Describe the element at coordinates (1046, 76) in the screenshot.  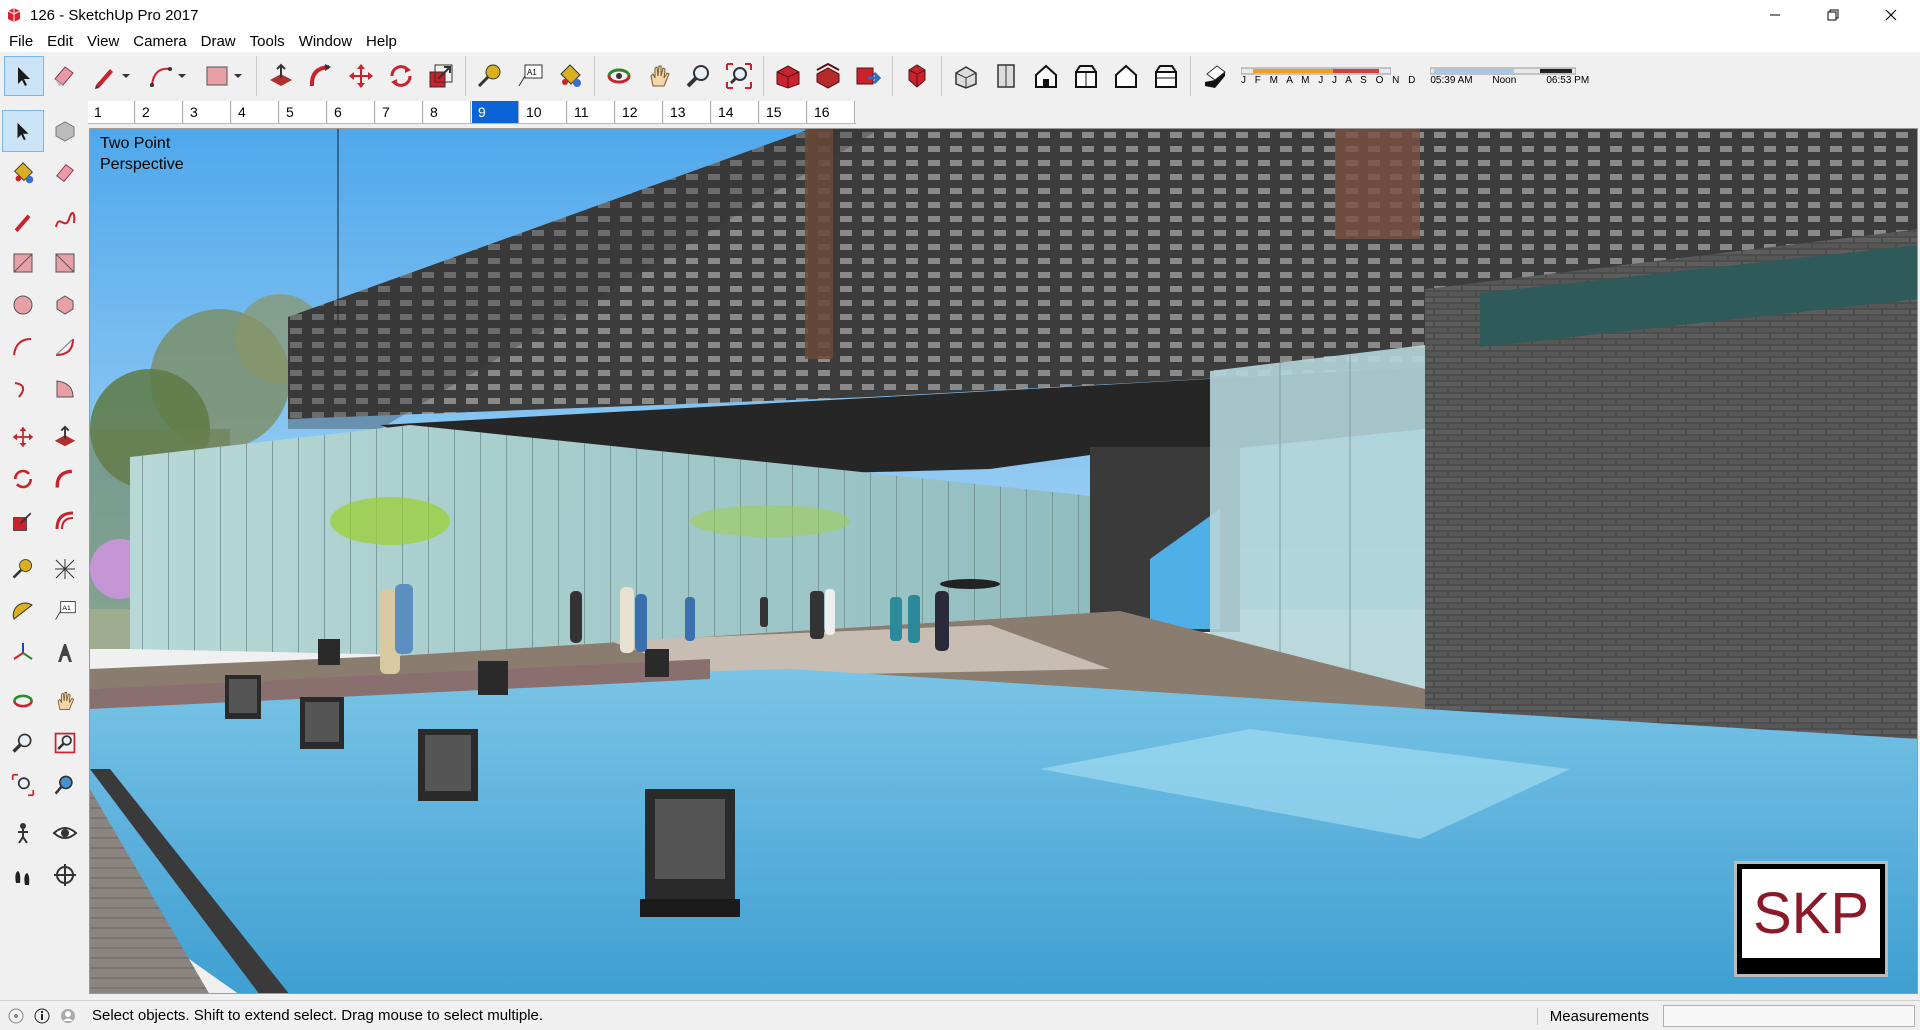
I see `front-view-button` at that location.